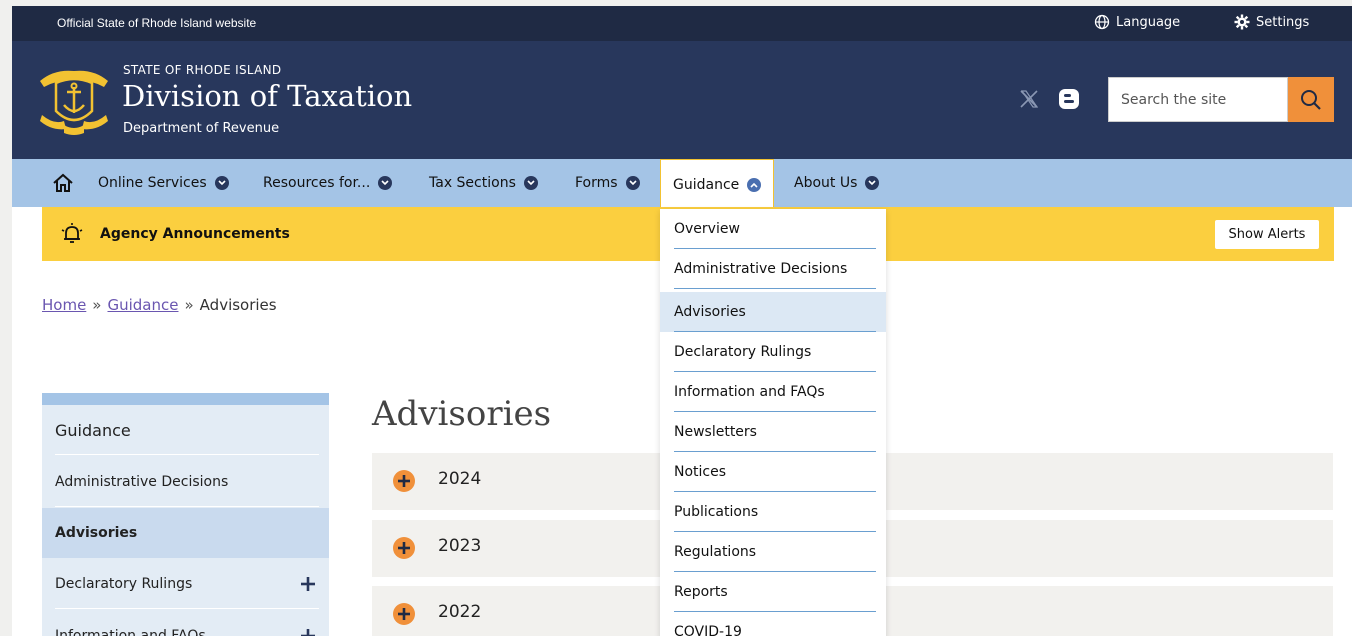  I want to click on dropdown-item-label: Publications, so click(716, 512).